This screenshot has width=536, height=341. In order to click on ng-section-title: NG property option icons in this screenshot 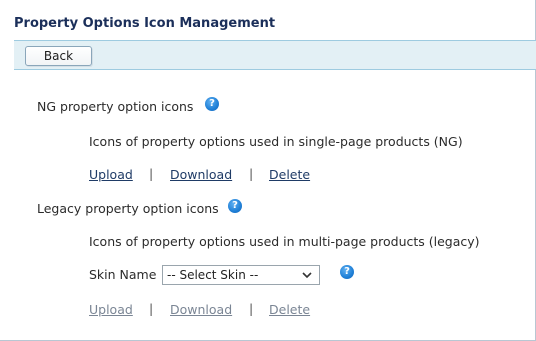, I will do `click(115, 106)`.